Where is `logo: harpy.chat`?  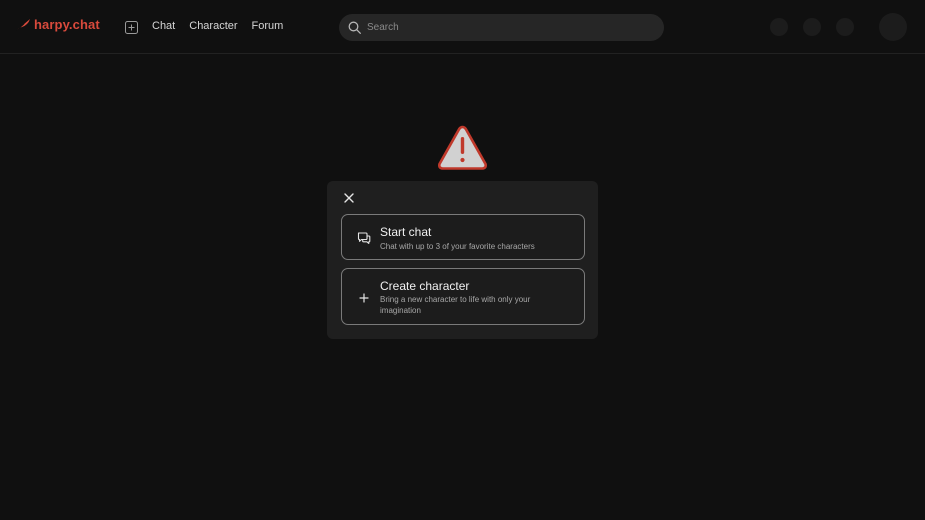
logo: harpy.chat is located at coordinates (57, 24).